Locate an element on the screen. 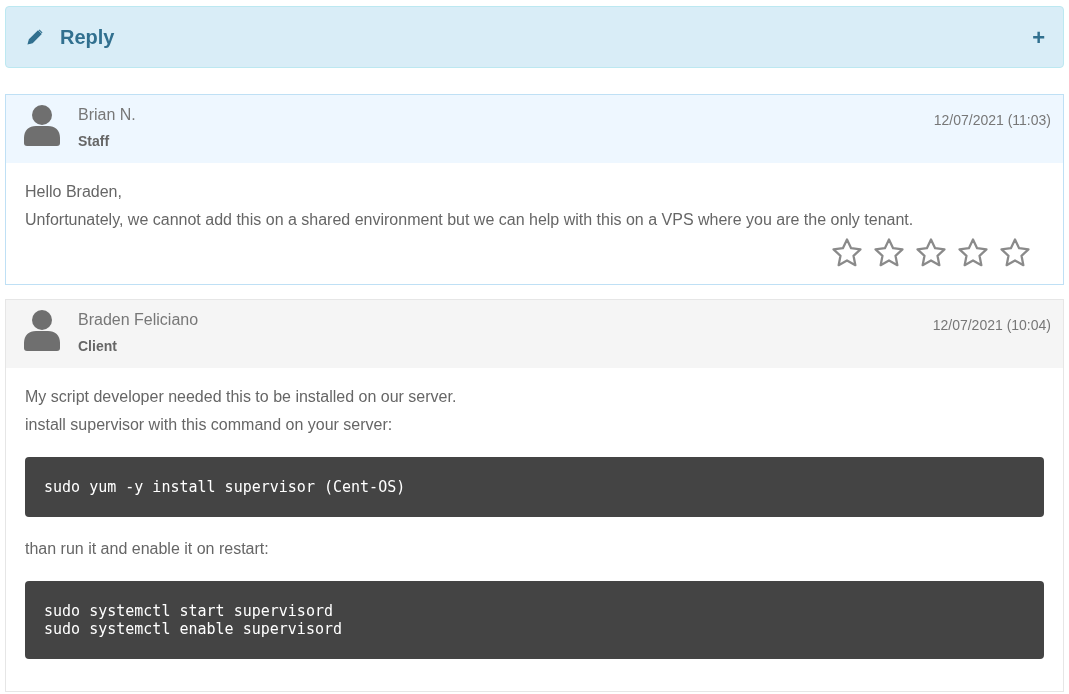 This screenshot has width=1069, height=694. message-date: 12/07/2021 (10:04) is located at coordinates (991, 325).